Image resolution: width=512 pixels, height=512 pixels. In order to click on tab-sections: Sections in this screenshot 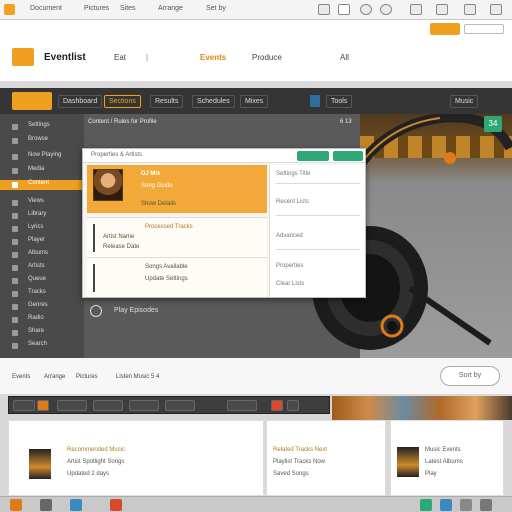, I will do `click(122, 101)`.